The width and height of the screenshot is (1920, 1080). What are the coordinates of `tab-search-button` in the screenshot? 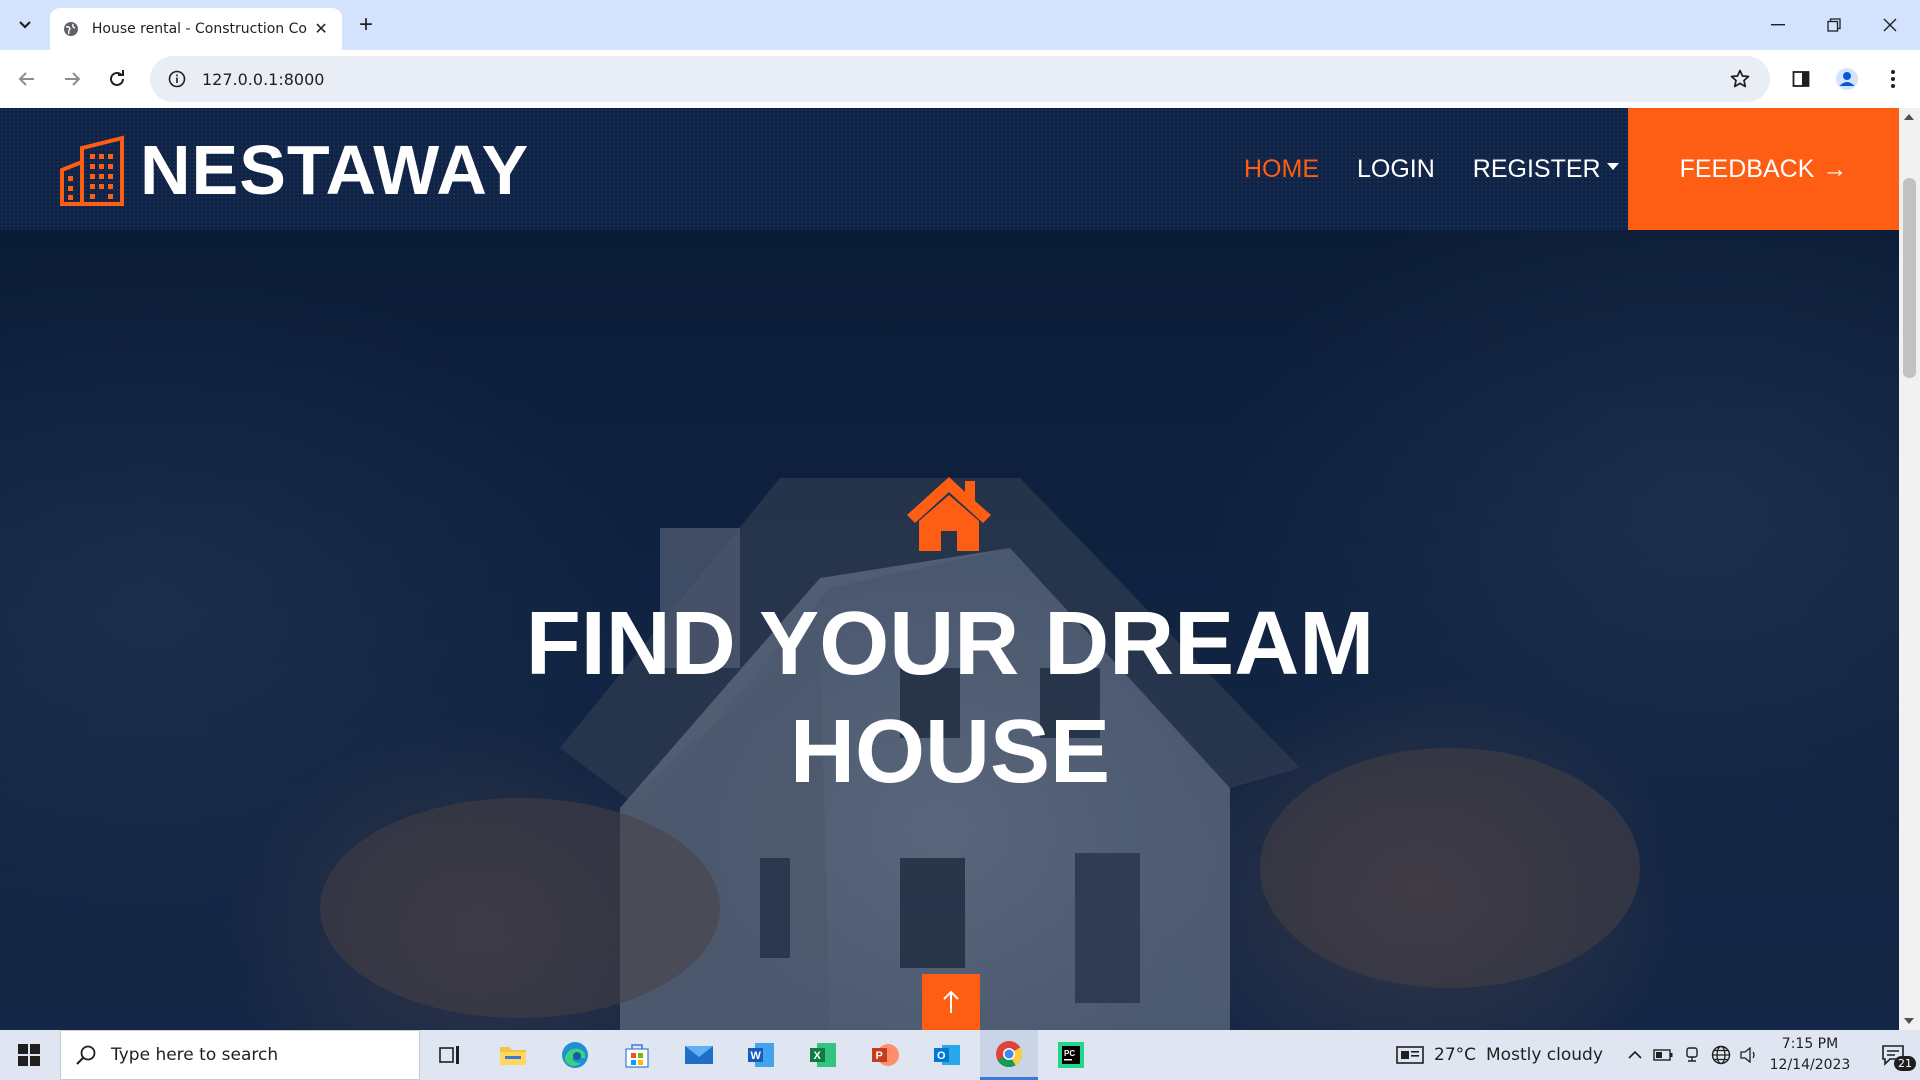 It's located at (25, 25).